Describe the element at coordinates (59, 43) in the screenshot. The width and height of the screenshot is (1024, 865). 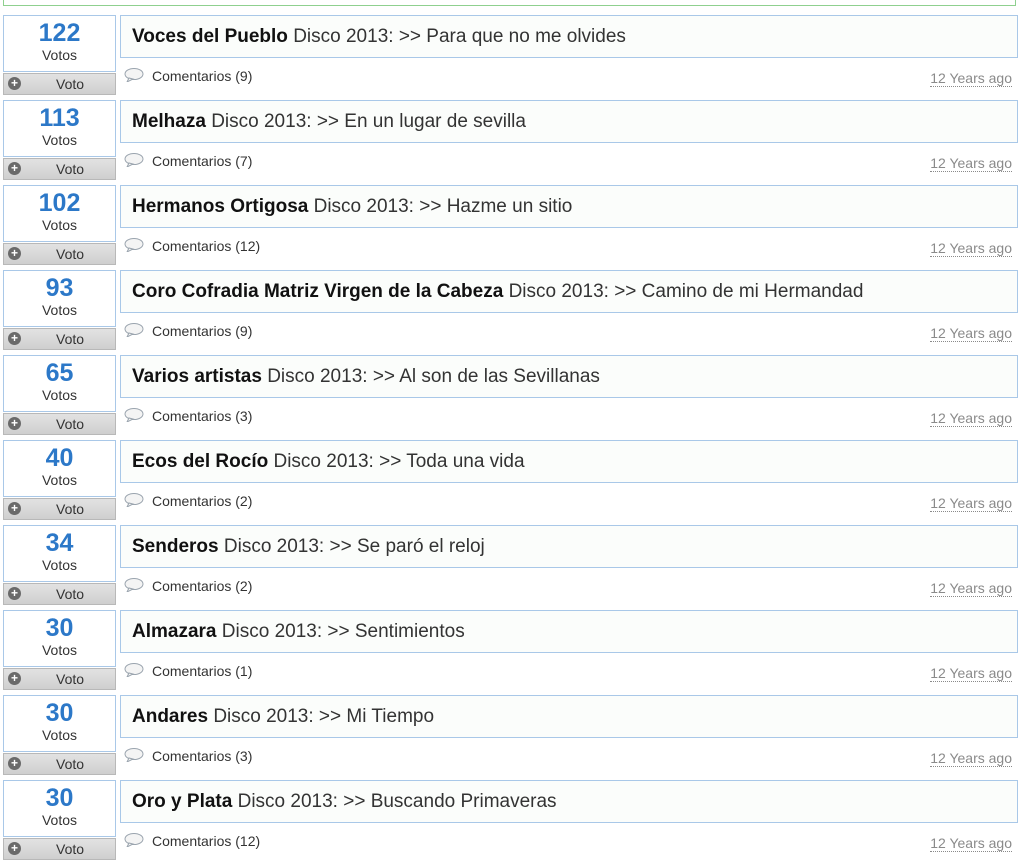
I see `vote-counter: 122 Votos` at that location.